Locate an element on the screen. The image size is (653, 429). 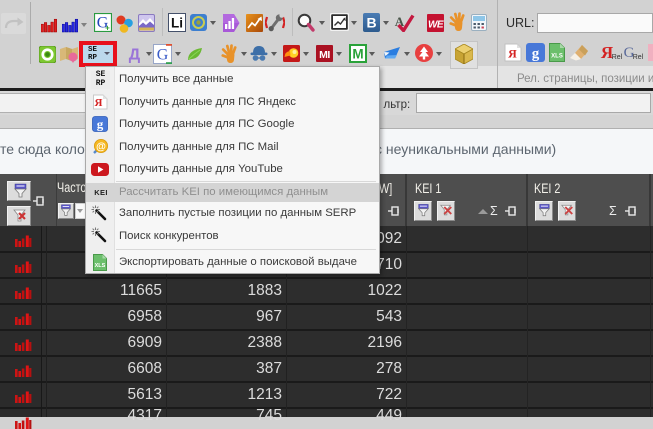
svg-text: G is located at coordinates (163, 55).